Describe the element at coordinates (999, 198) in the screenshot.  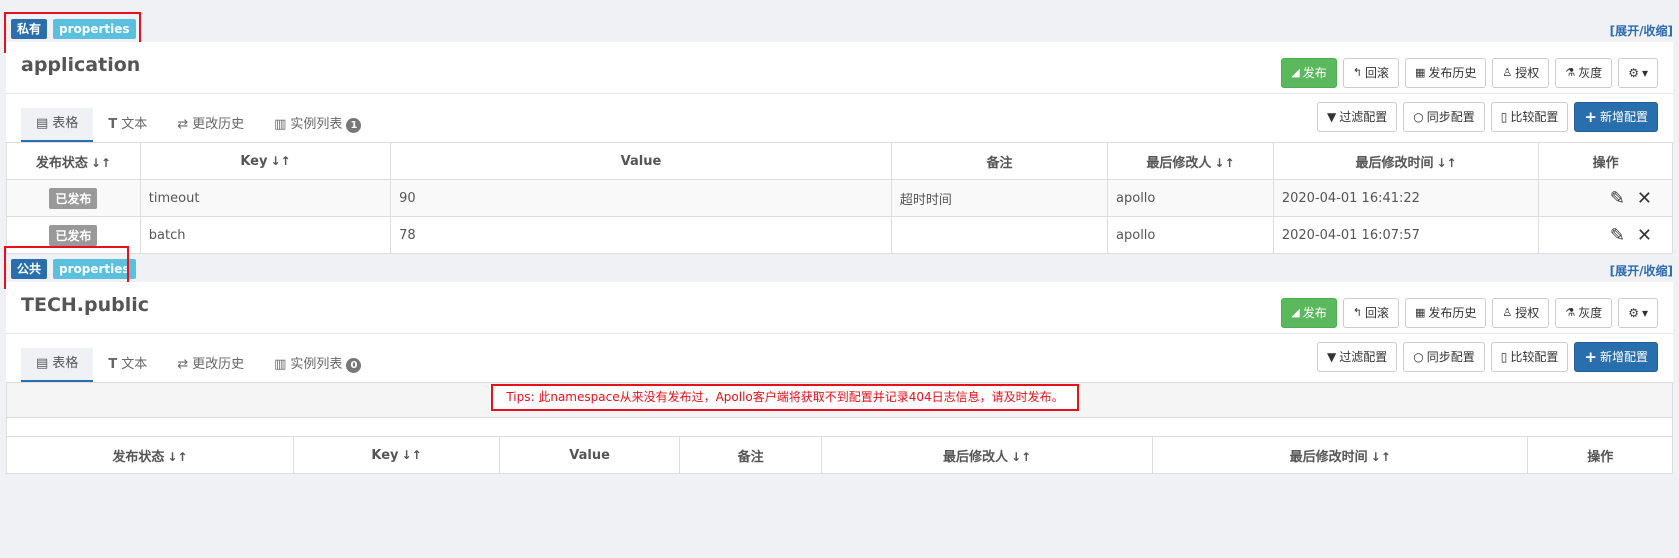
I see `cell-comment: 超时时间` at that location.